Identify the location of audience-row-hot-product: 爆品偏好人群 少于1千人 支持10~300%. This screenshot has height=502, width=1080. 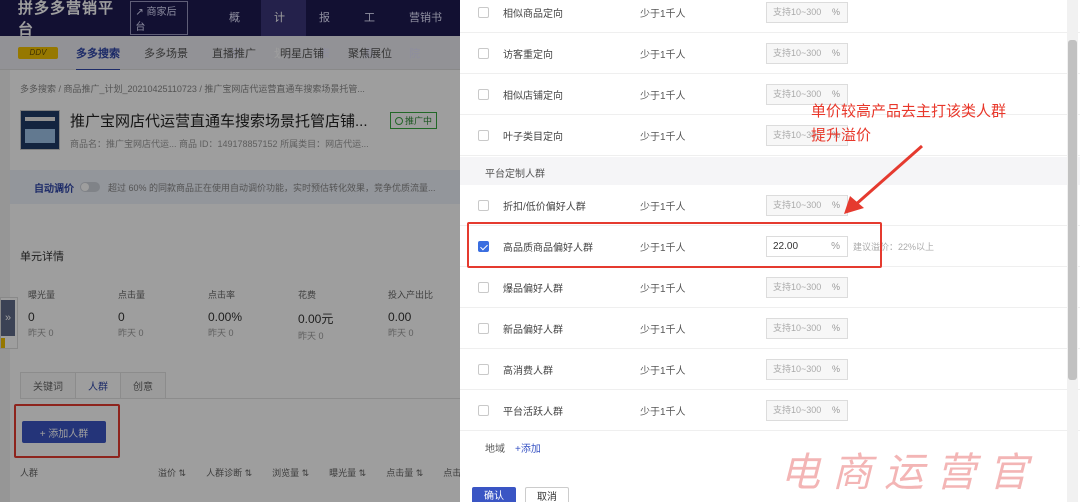
(770, 287).